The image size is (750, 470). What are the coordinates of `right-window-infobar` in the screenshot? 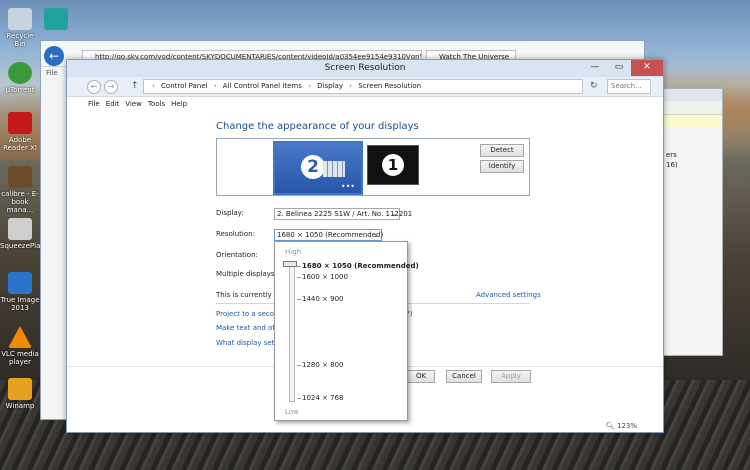 It's located at (689, 121).